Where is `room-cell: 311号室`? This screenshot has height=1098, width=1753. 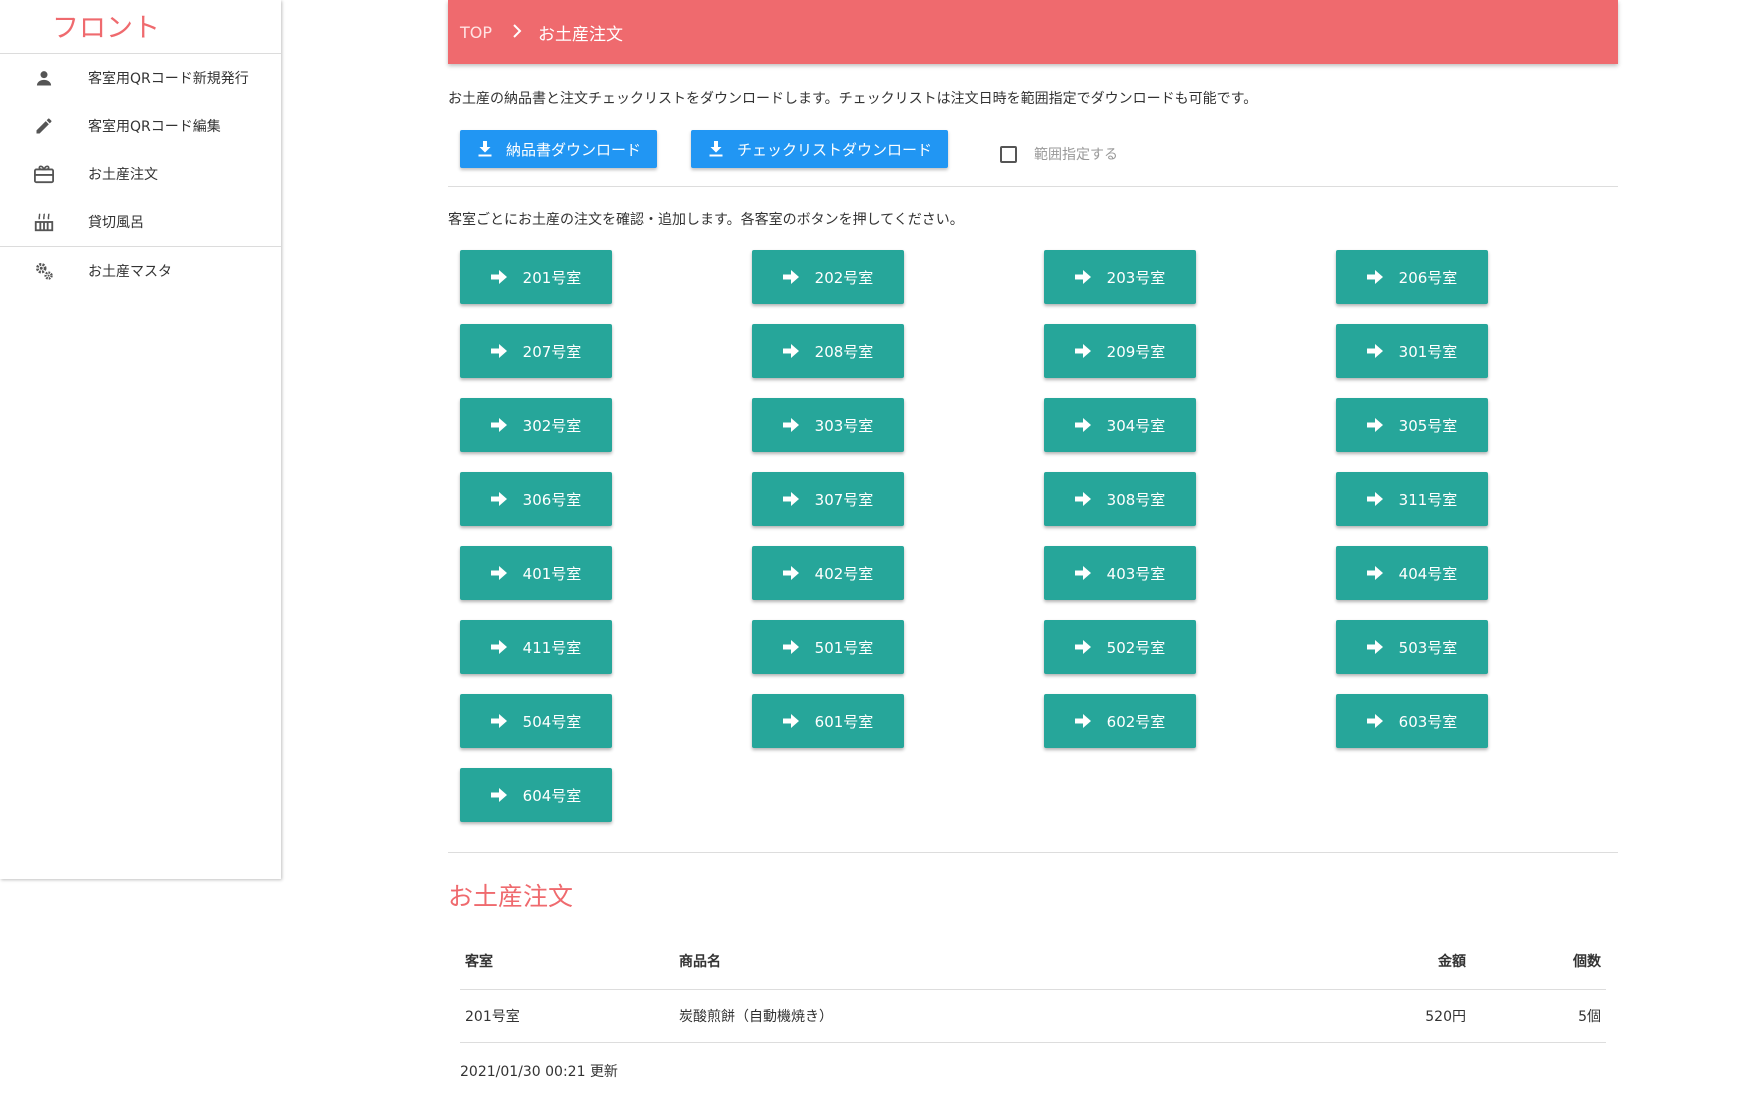
room-cell: 311号室 is located at coordinates (1482, 499).